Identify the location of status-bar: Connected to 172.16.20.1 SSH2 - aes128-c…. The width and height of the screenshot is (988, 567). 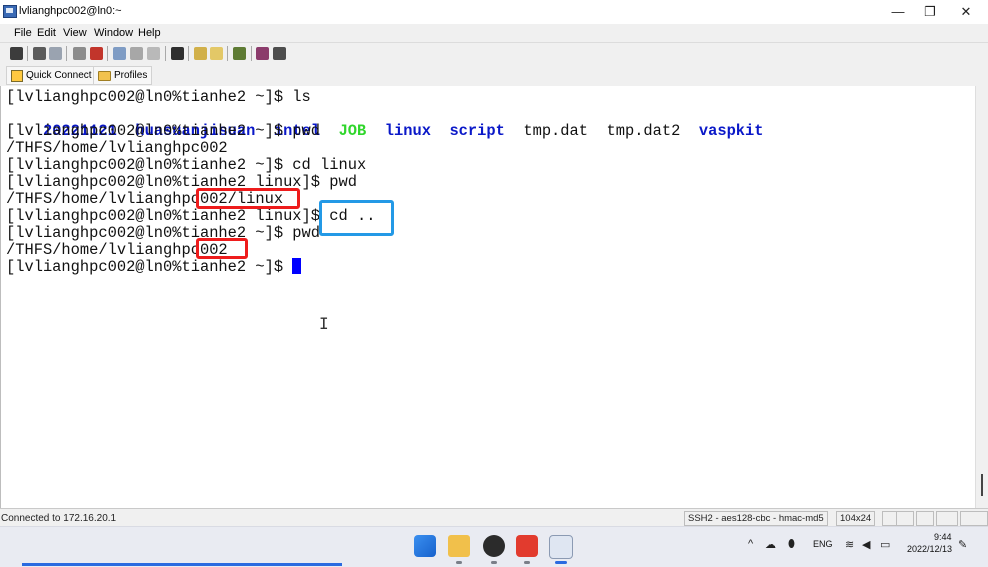
(494, 517).